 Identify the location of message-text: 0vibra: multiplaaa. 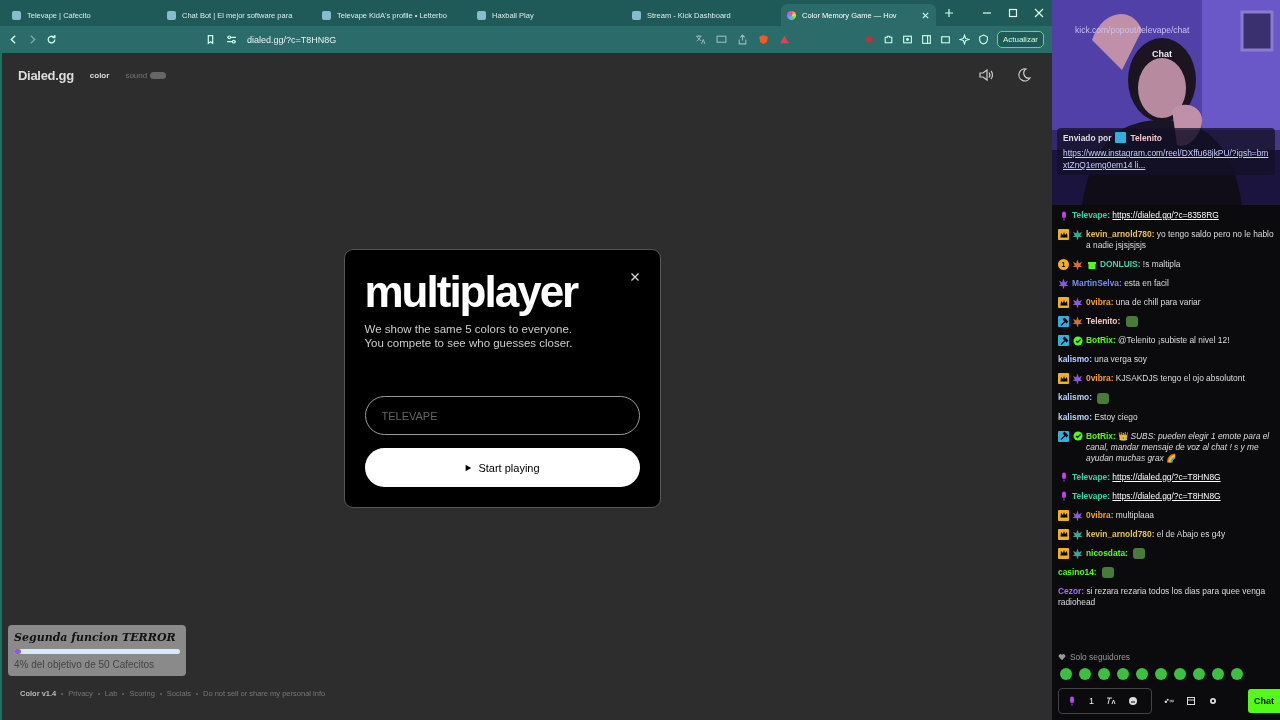
(1120, 515).